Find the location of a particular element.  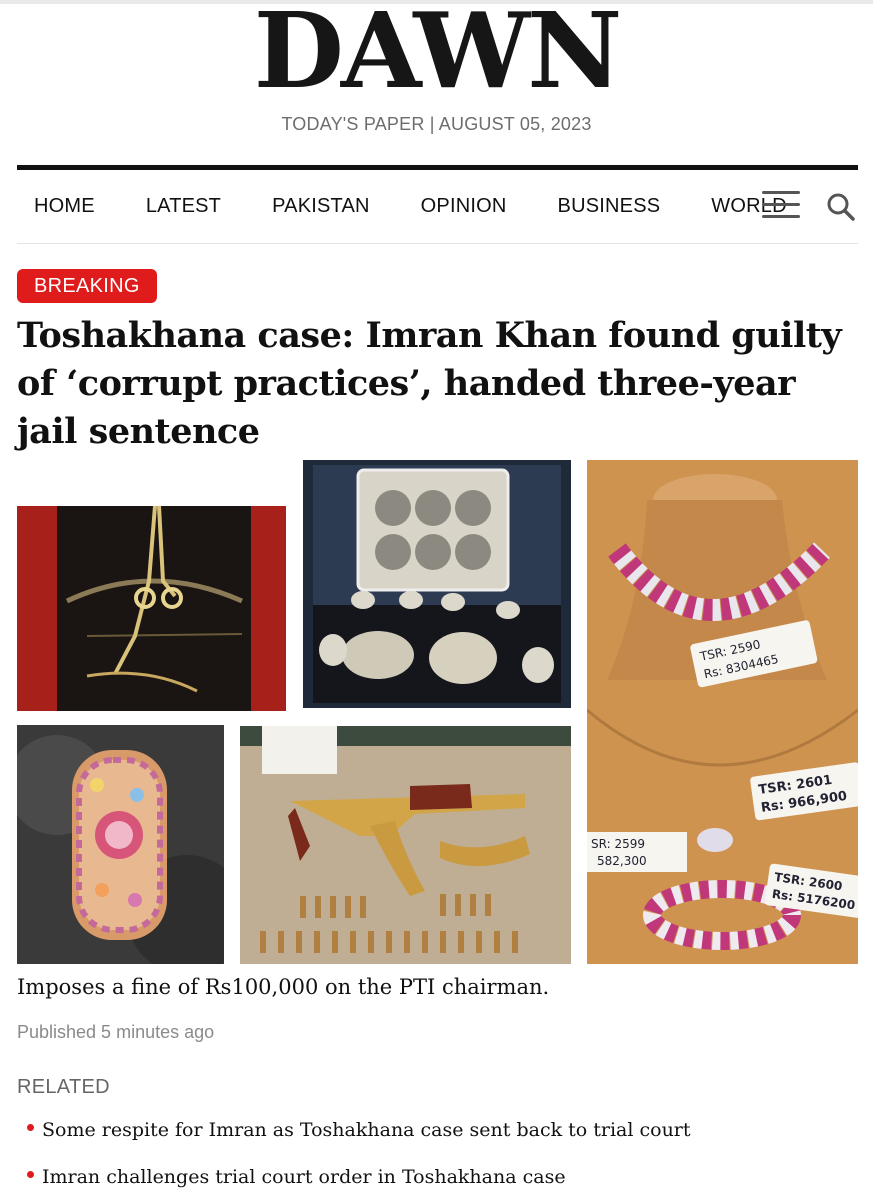

photo-silver-tea-set is located at coordinates (437, 584).